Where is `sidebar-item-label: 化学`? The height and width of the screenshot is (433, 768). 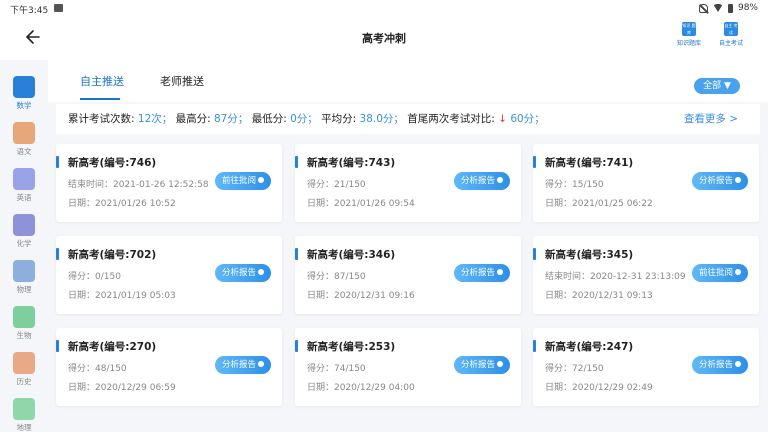 sidebar-item-label: 化学 is located at coordinates (24, 243).